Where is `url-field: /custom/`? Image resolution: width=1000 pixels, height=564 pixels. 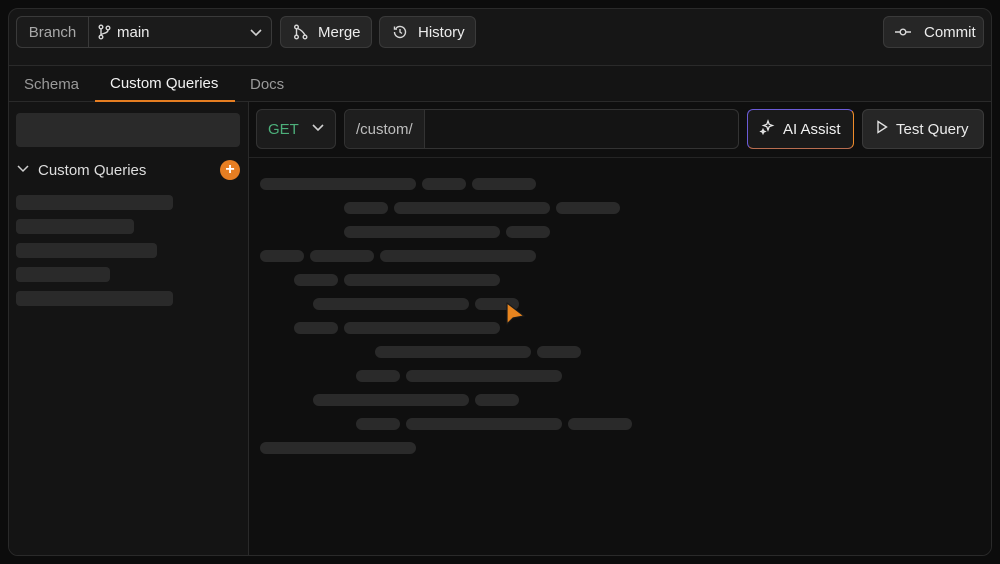
url-field: /custom/ is located at coordinates (541, 129).